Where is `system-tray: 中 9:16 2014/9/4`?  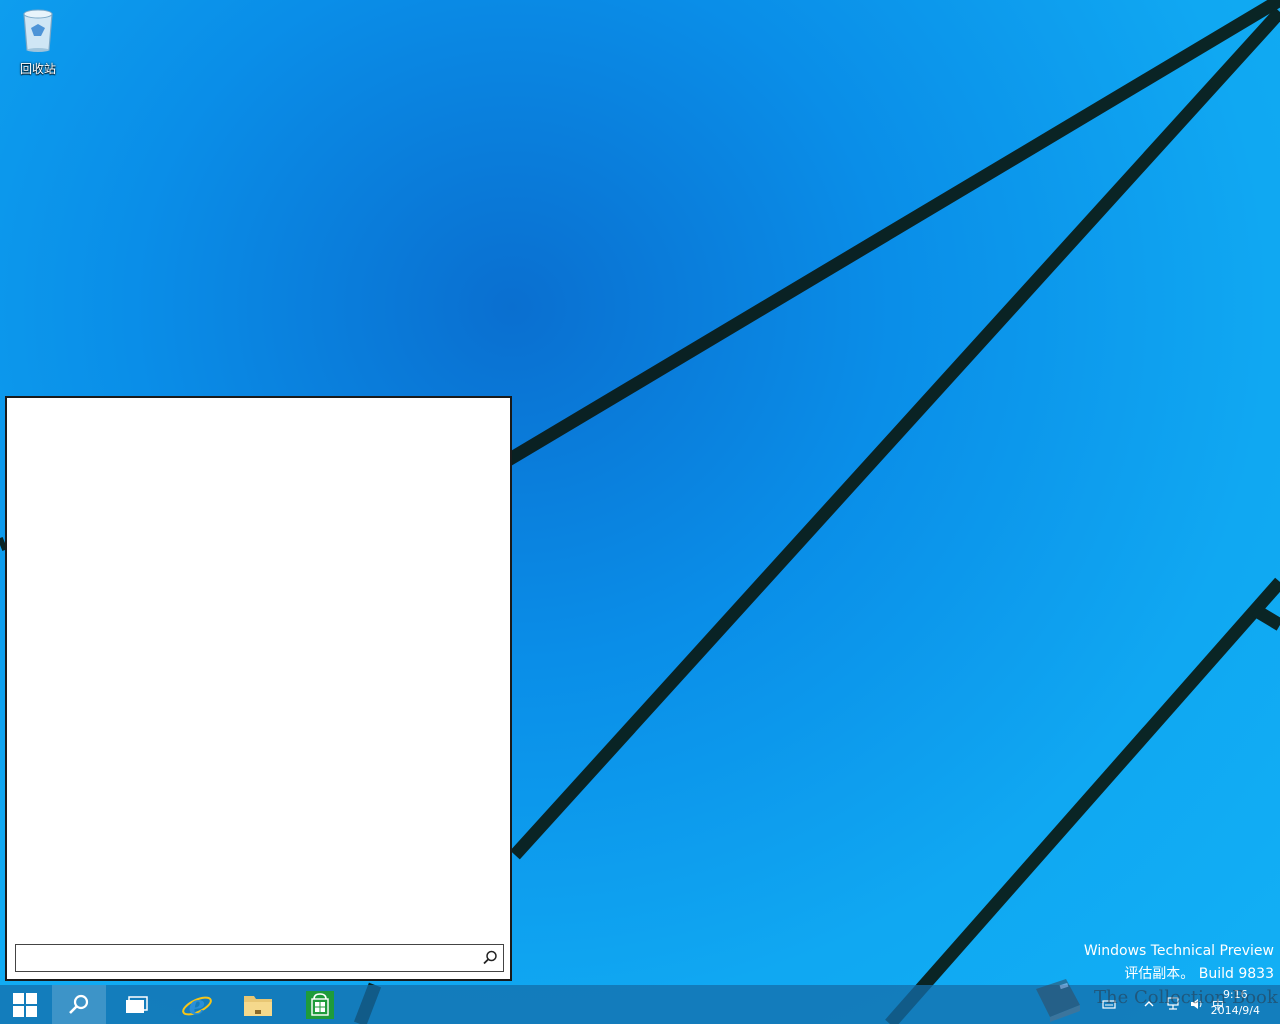 system-tray: 中 9:16 2014/9/4 is located at coordinates (1170, 1004).